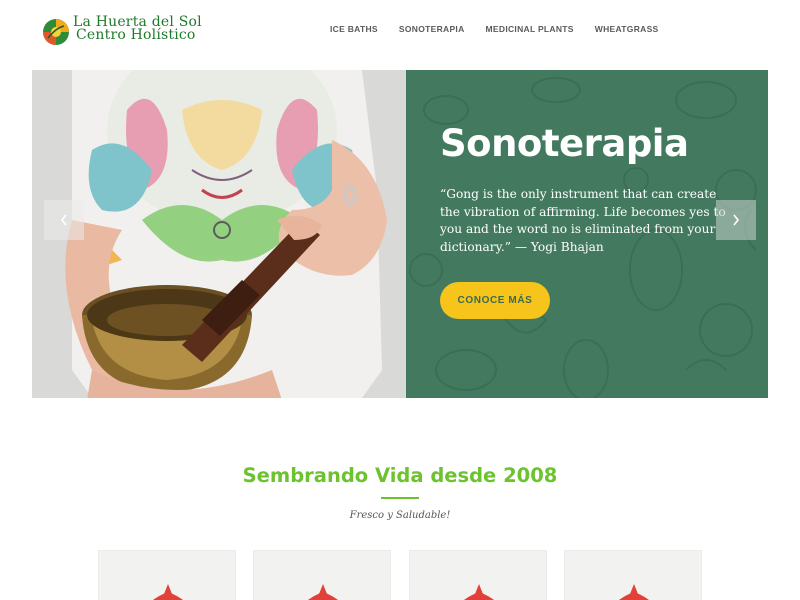 The image size is (800, 600). What do you see at coordinates (56, 32) in the screenshot?
I see `sun-logo-icon` at bounding box center [56, 32].